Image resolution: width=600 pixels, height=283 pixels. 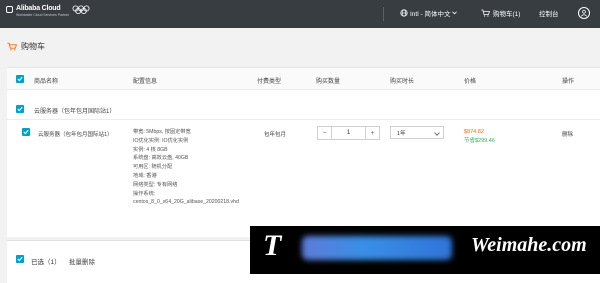 What do you see at coordinates (81, 9) in the screenshot?
I see `olympic-rings-icon` at bounding box center [81, 9].